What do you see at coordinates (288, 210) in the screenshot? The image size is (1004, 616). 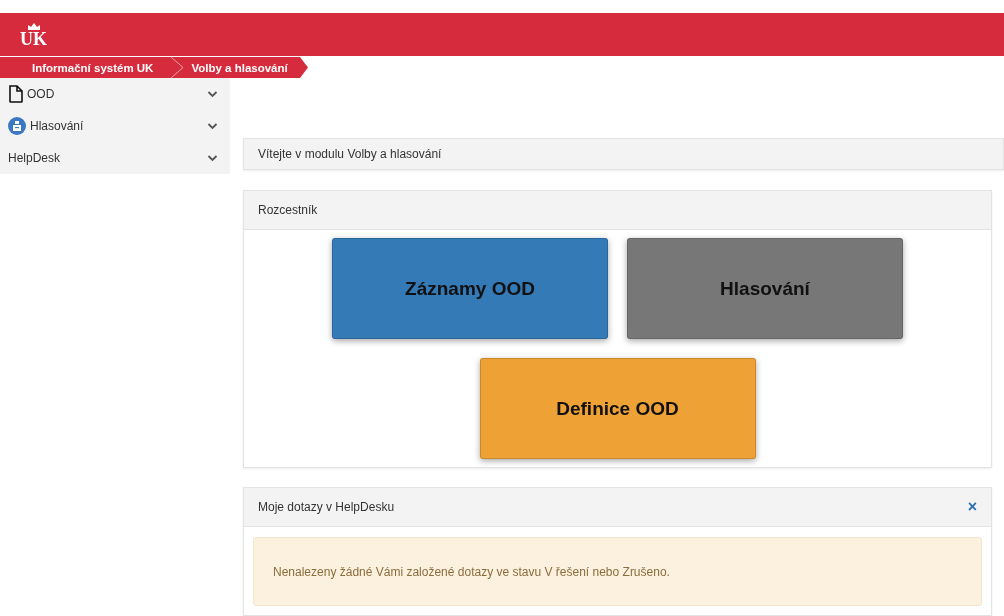 I see `panel-title: Rozcestník` at bounding box center [288, 210].